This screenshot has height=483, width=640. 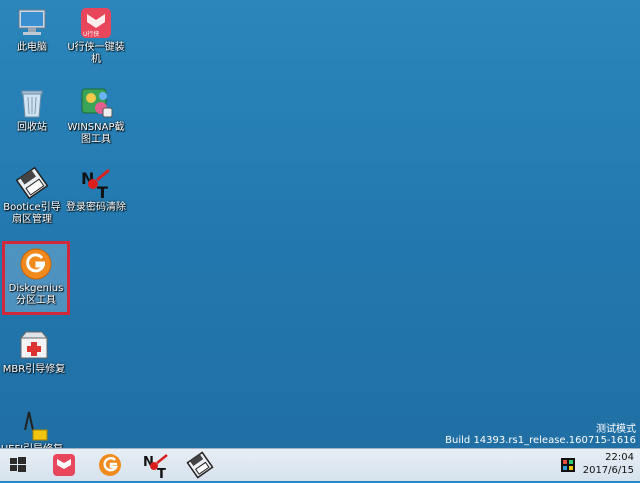 I want to click on u-xingxia-icon, so click(x=64, y=465).